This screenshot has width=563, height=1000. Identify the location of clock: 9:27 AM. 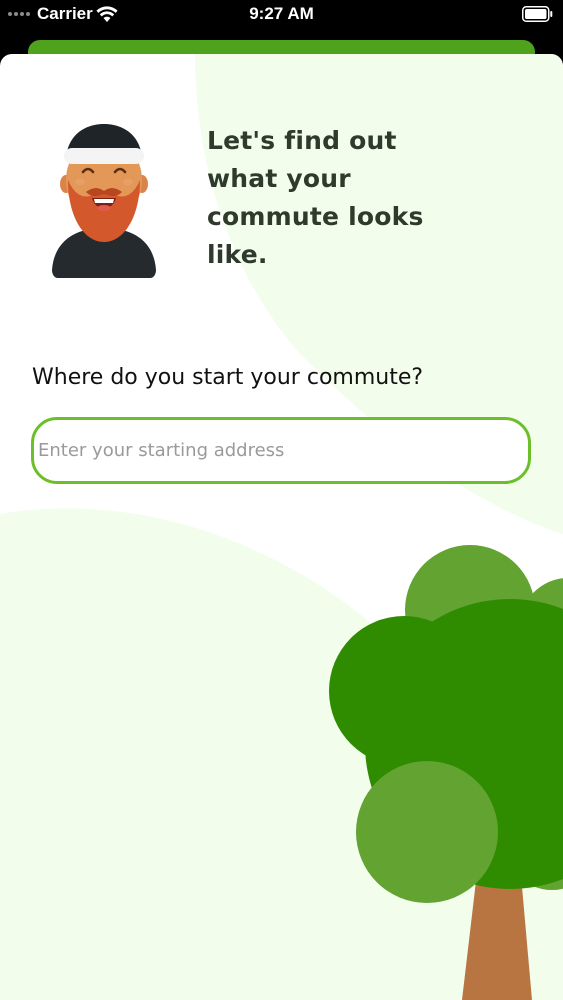
(281, 13).